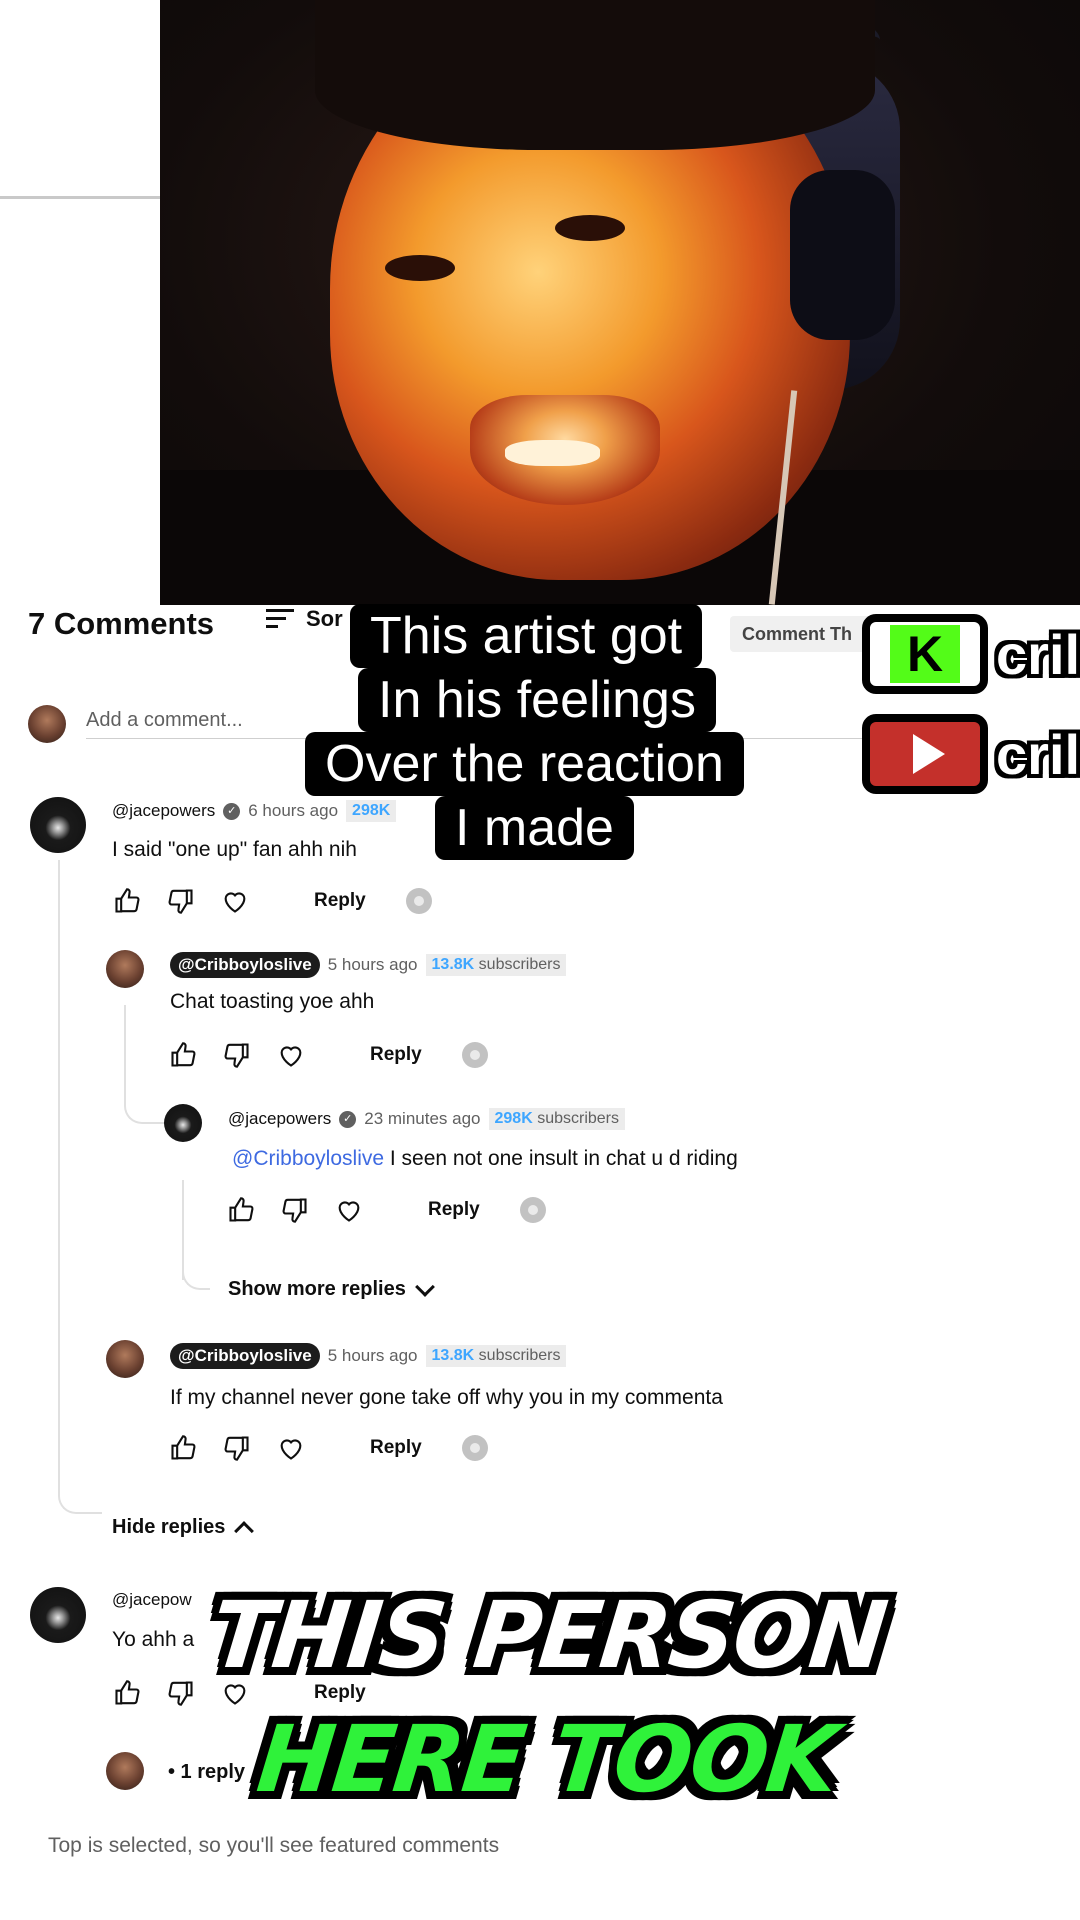 This screenshot has height=1920, width=1080. I want to click on comment-meta: @jacepowers ✓ 6 hours ago 298K, so click(254, 811).